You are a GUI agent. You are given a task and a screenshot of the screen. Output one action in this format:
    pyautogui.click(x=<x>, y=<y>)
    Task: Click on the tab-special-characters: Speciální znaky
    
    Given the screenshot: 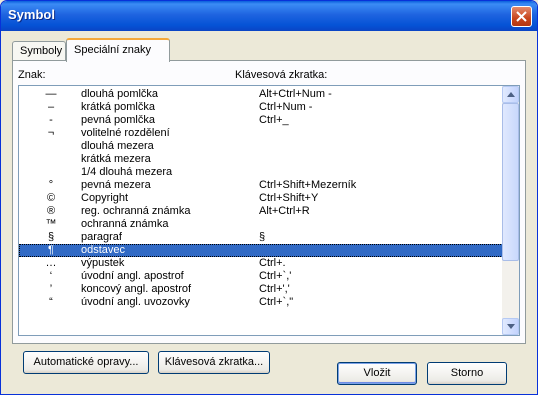 What is the action you would take?
    pyautogui.click(x=118, y=50)
    